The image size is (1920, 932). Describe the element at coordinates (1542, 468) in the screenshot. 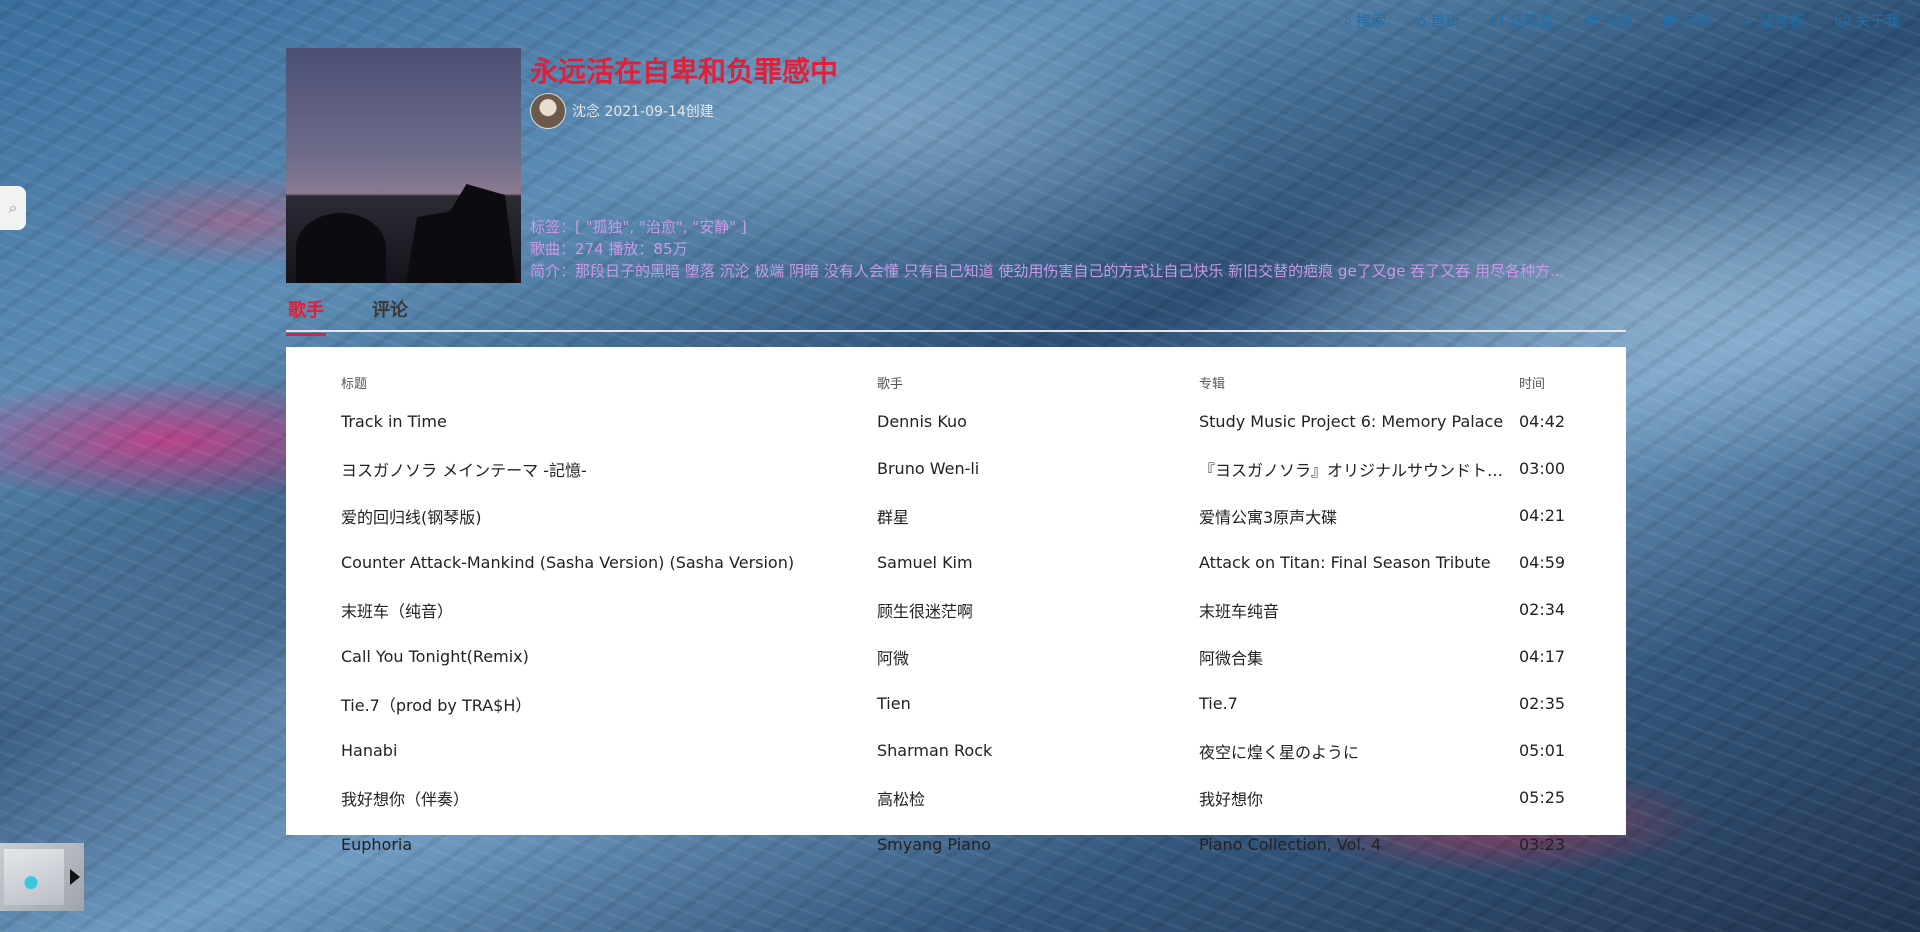

I see `song-duration: 03:00` at that location.